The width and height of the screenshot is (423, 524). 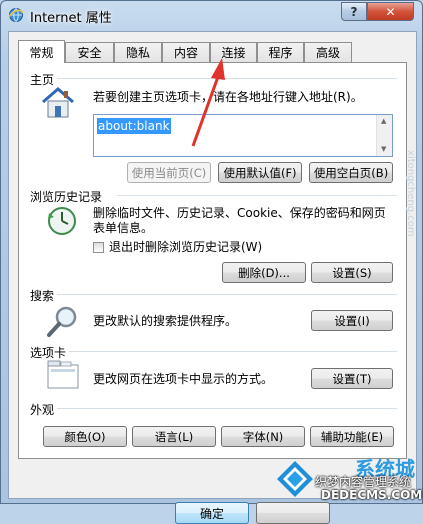 I want to click on tabs-section-label: 选项卡, so click(x=48, y=353).